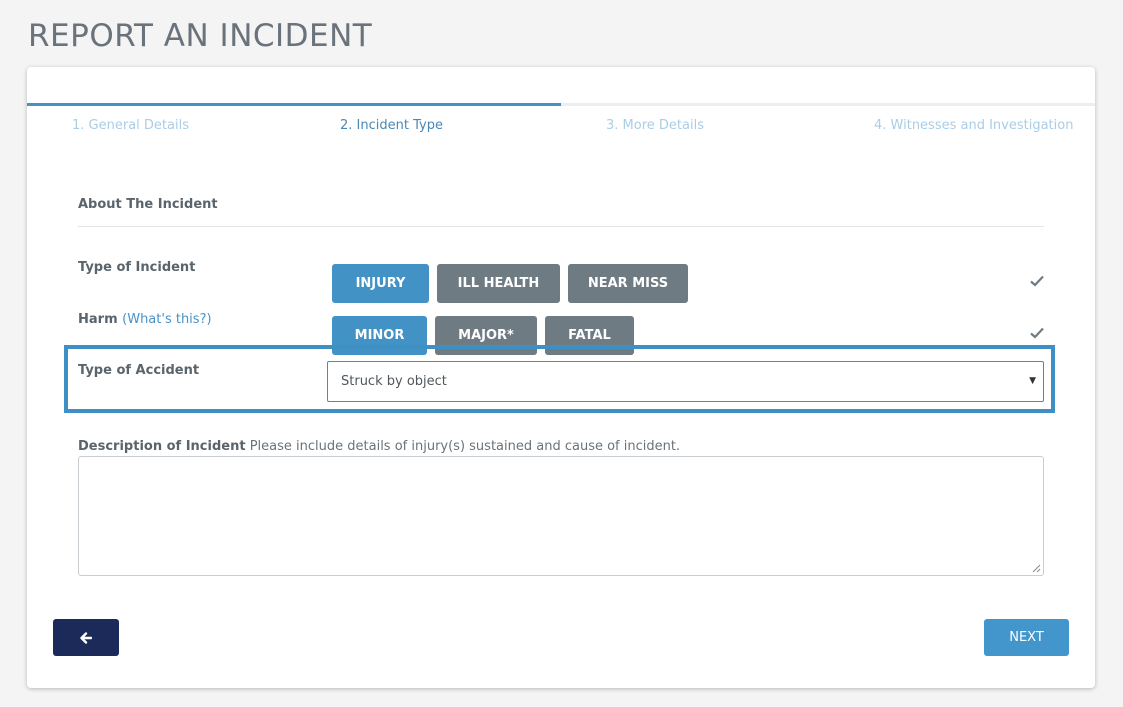 This screenshot has width=1123, height=707. I want to click on type-of-incident-label: Type of Incident, so click(137, 267).